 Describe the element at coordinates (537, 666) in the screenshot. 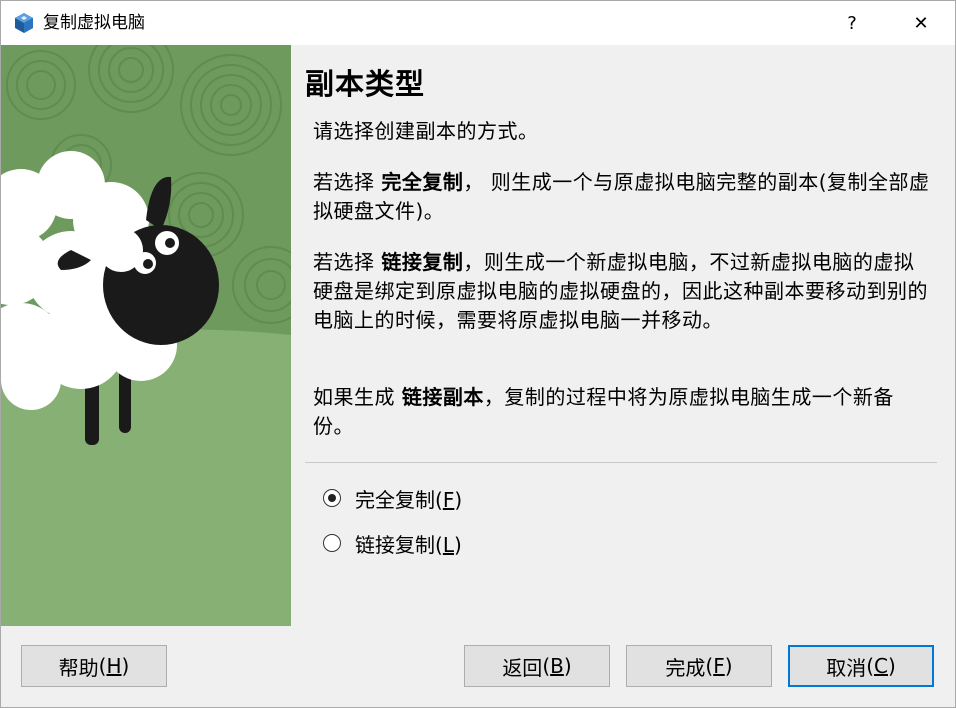

I see `back-button: 返回(B)` at that location.